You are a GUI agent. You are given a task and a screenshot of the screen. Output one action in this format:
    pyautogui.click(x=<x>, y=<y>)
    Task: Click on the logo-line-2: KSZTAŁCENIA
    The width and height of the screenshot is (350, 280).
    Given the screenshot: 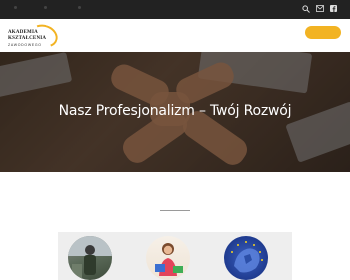 What is the action you would take?
    pyautogui.click(x=27, y=38)
    